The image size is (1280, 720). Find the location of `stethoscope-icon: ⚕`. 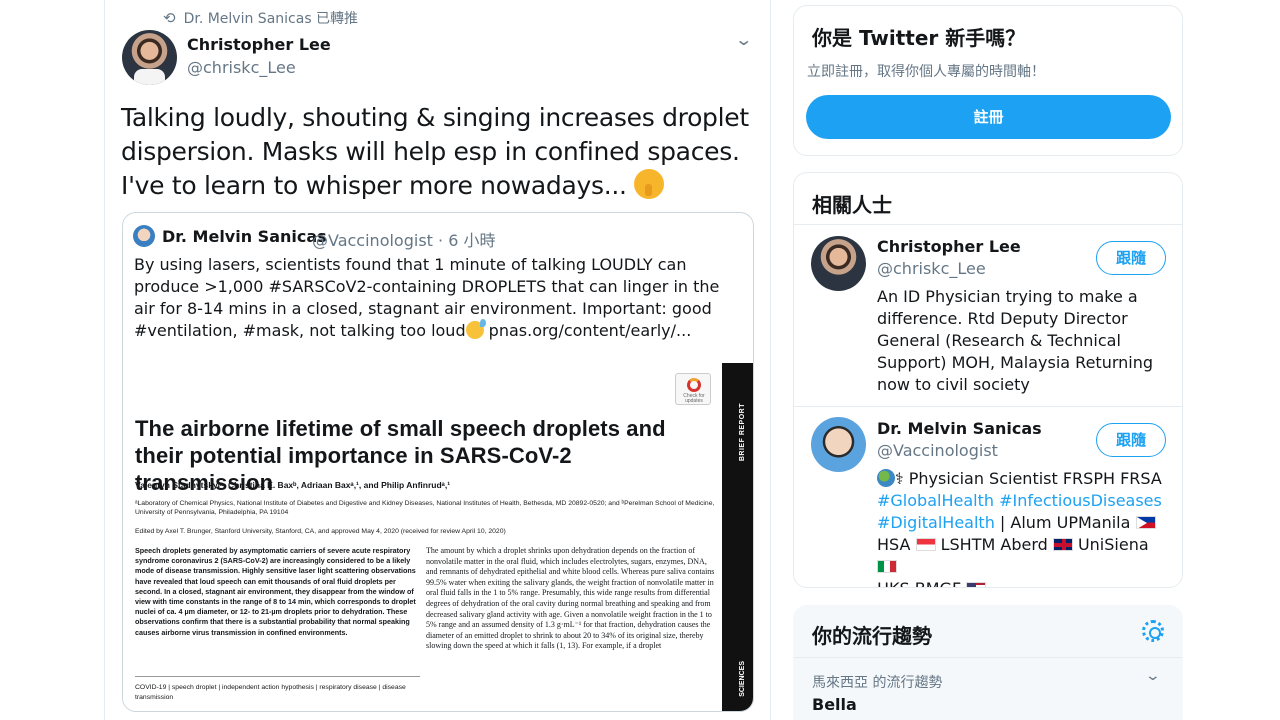

stethoscope-icon: ⚕ is located at coordinates (899, 478).